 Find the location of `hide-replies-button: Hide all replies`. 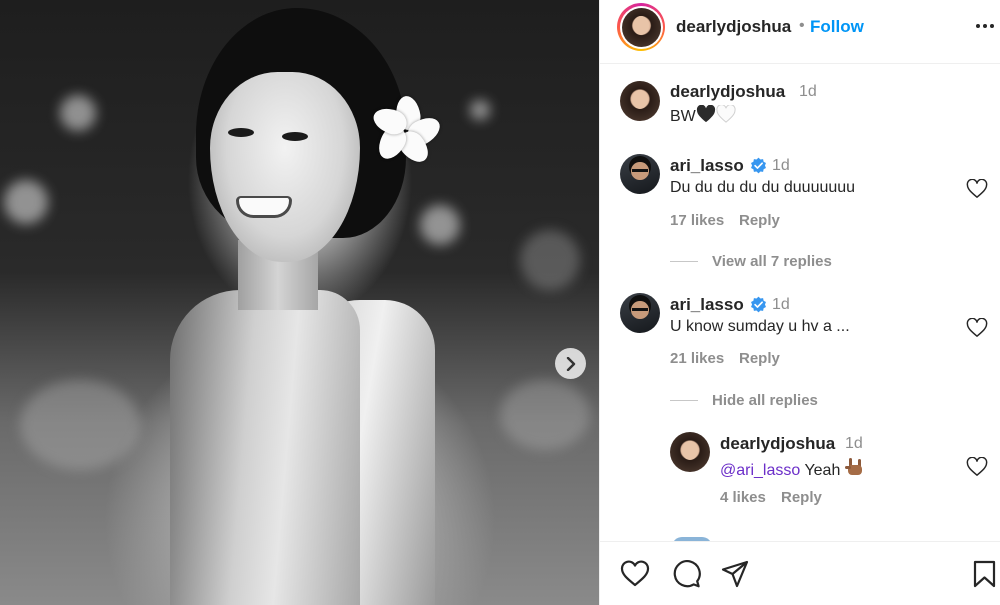

hide-replies-button: Hide all replies is located at coordinates (765, 400).